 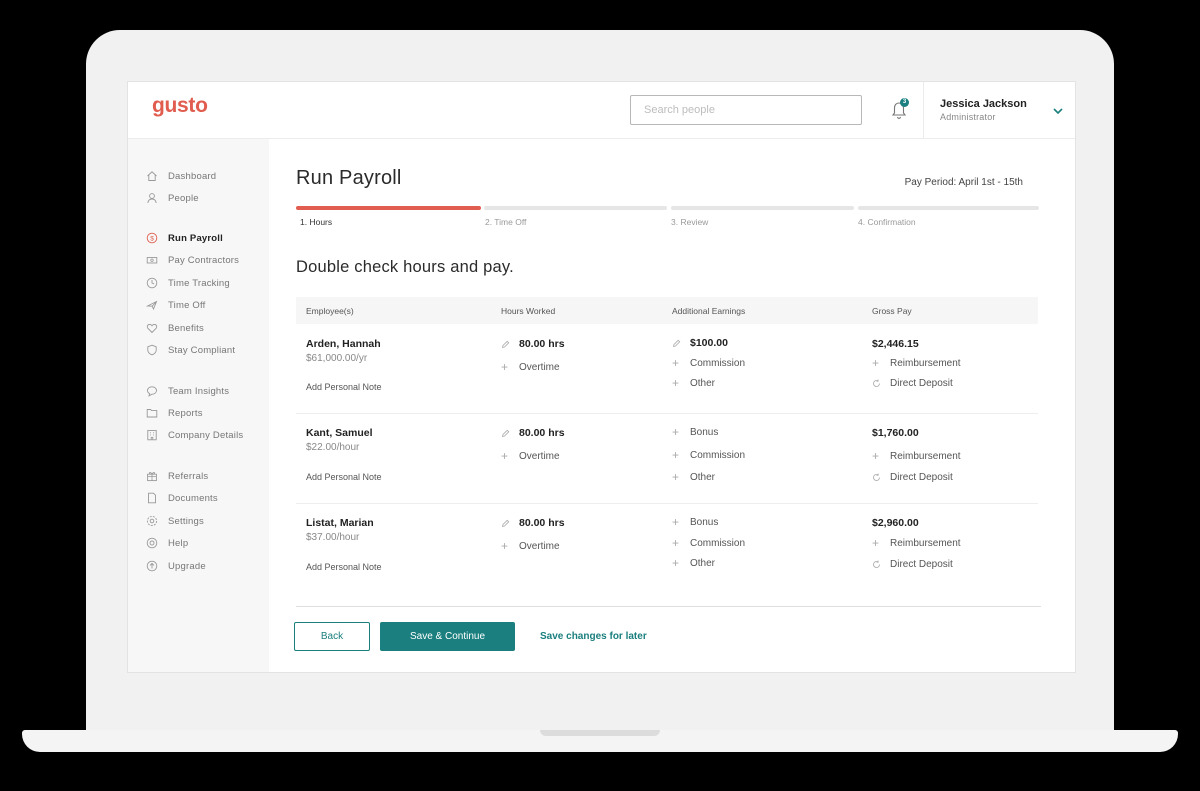 I want to click on step-time-off: 2. Time Off, so click(x=505, y=222).